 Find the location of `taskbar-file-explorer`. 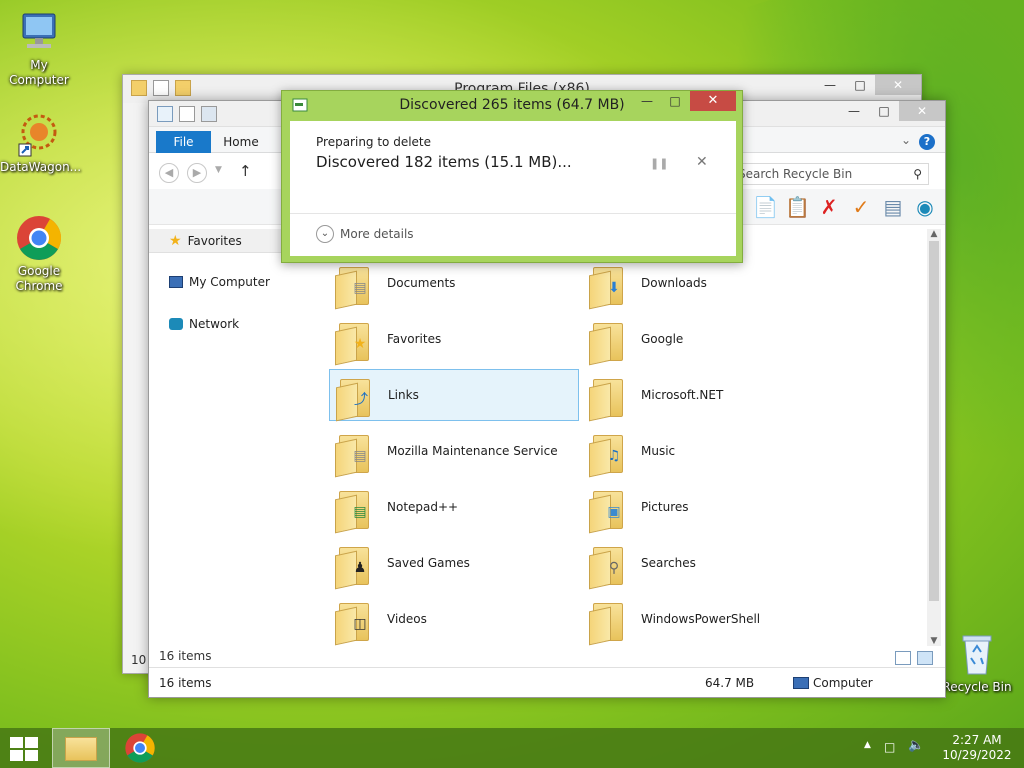

taskbar-file-explorer is located at coordinates (81, 748).